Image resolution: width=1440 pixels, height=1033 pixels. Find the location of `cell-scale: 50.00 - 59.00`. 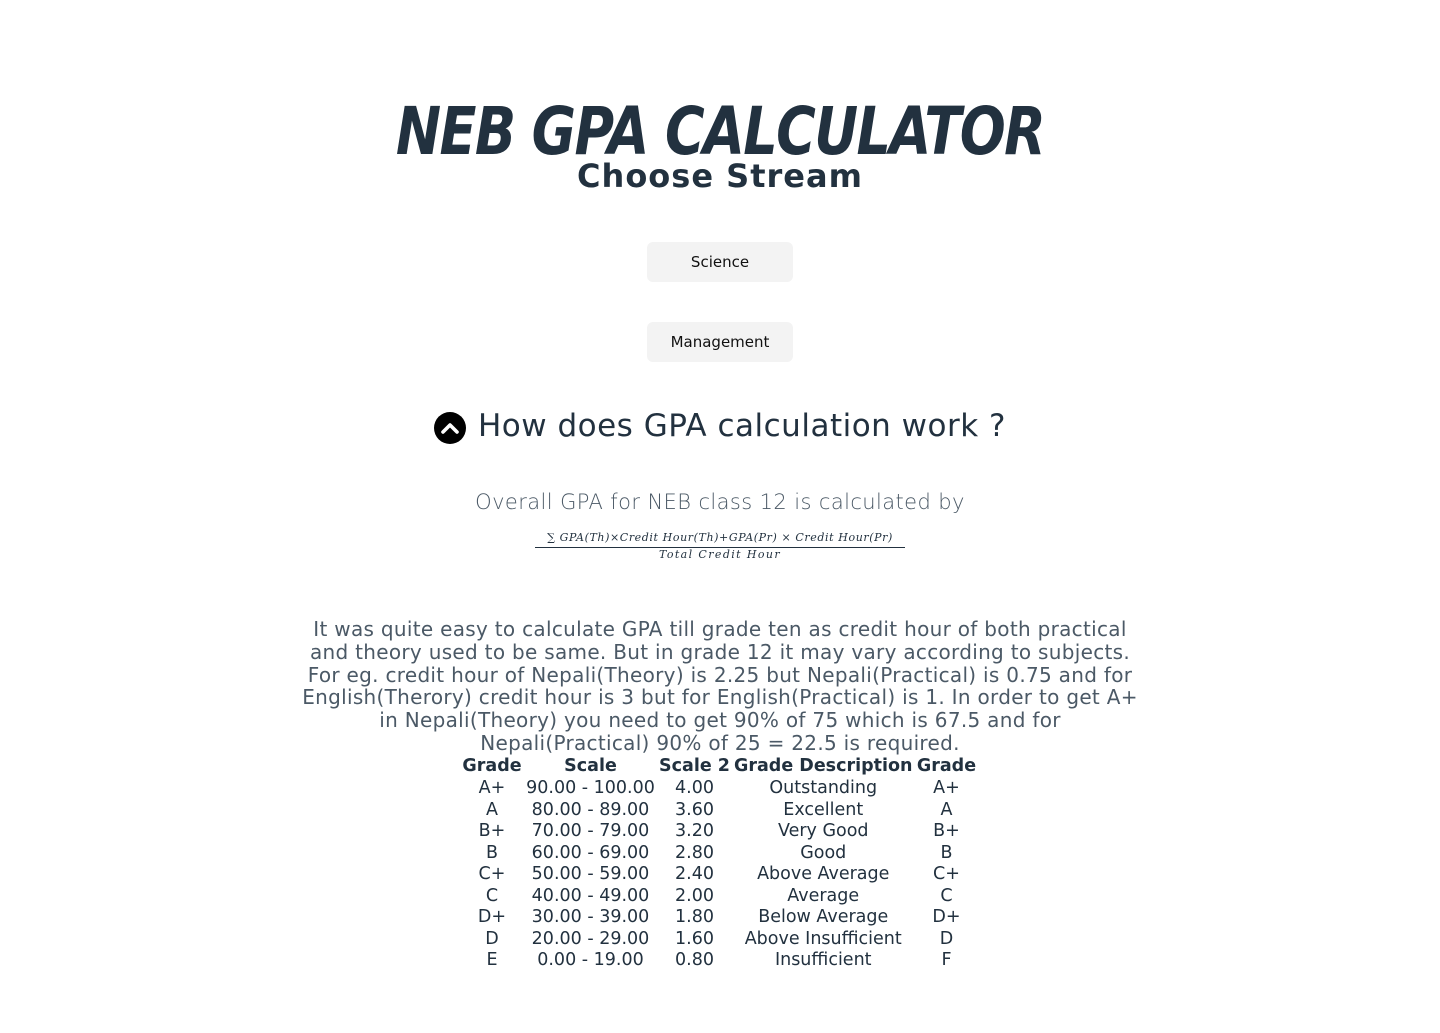

cell-scale: 50.00 - 59.00 is located at coordinates (590, 874).